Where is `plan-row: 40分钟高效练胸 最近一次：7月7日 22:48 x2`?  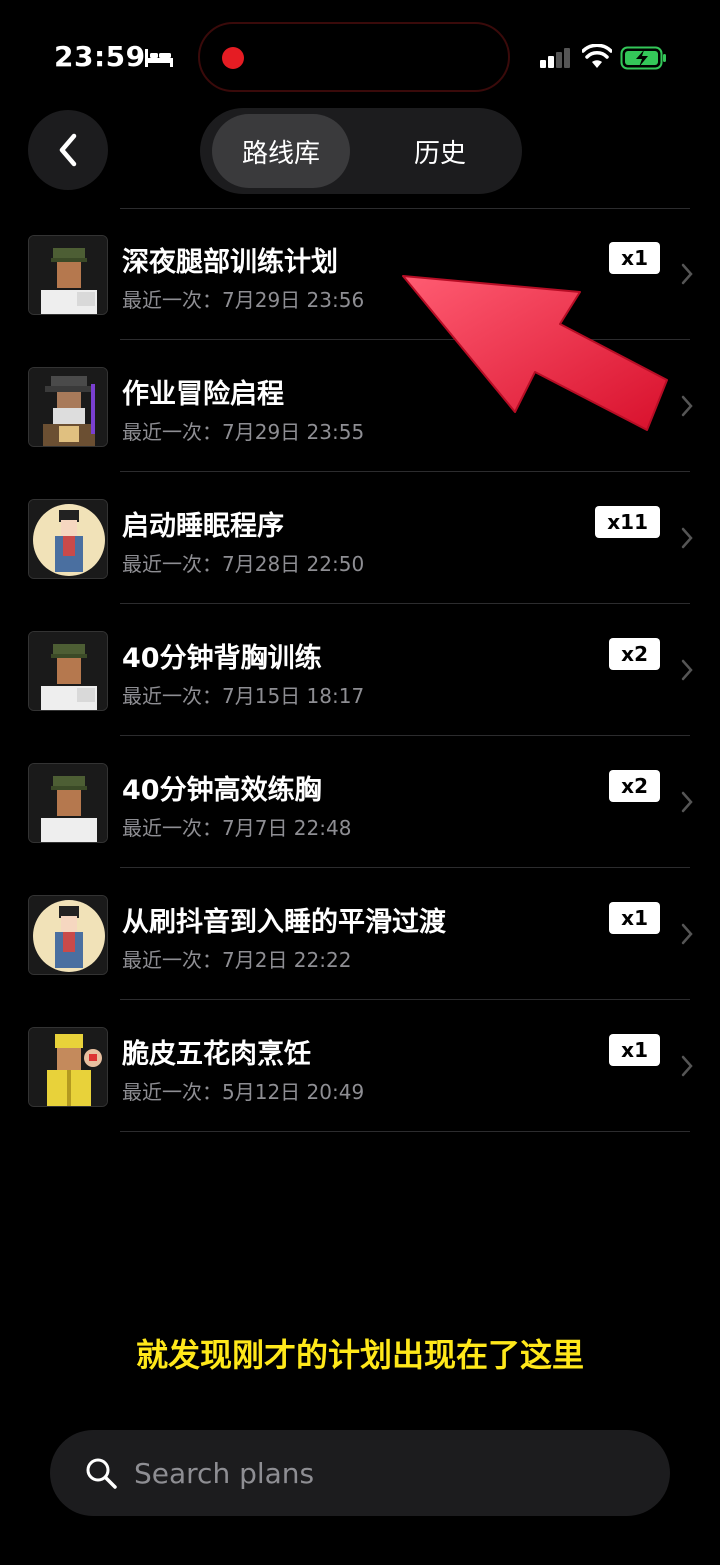 plan-row: 40分钟高效练胸 最近一次：7月7日 22:48 x2 is located at coordinates (360, 802).